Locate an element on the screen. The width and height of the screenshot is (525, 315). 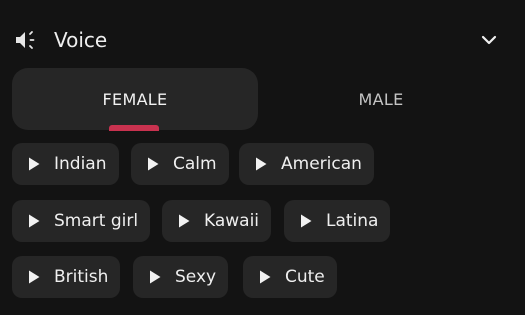
voice-label: Cute is located at coordinates (305, 277).